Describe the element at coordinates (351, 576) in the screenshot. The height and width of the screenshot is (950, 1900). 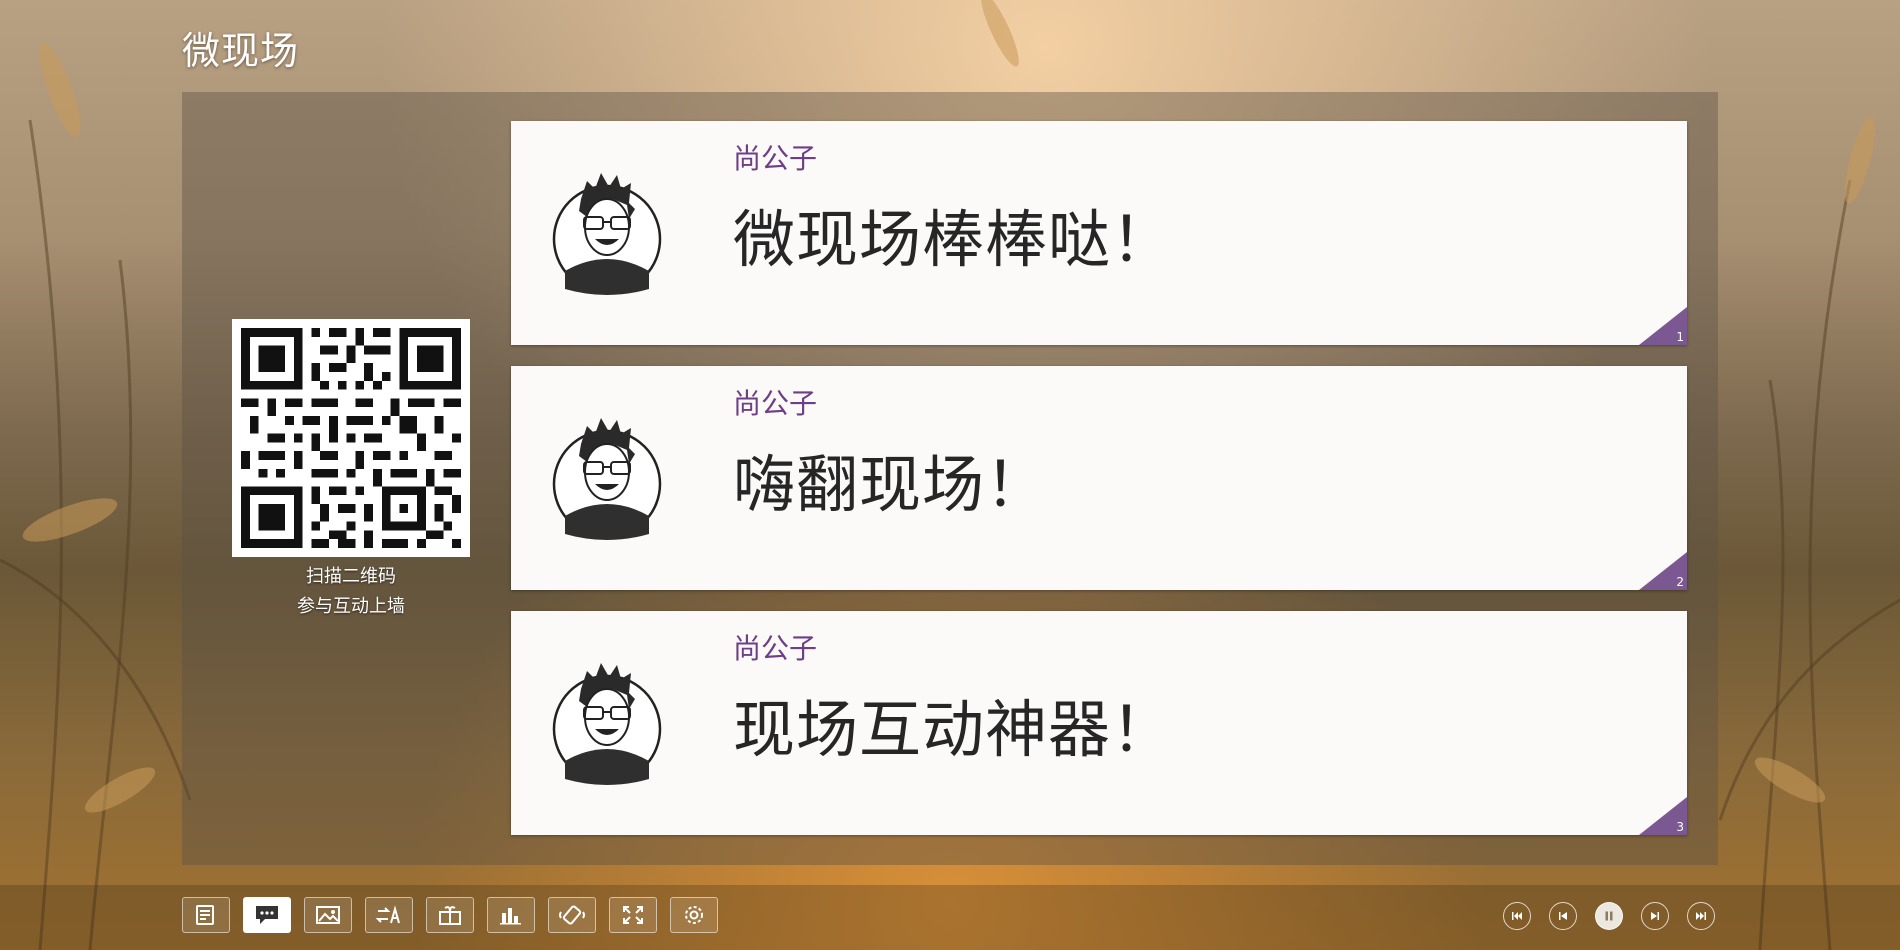
I see `qr-caption-scan: 扫描二维码` at that location.